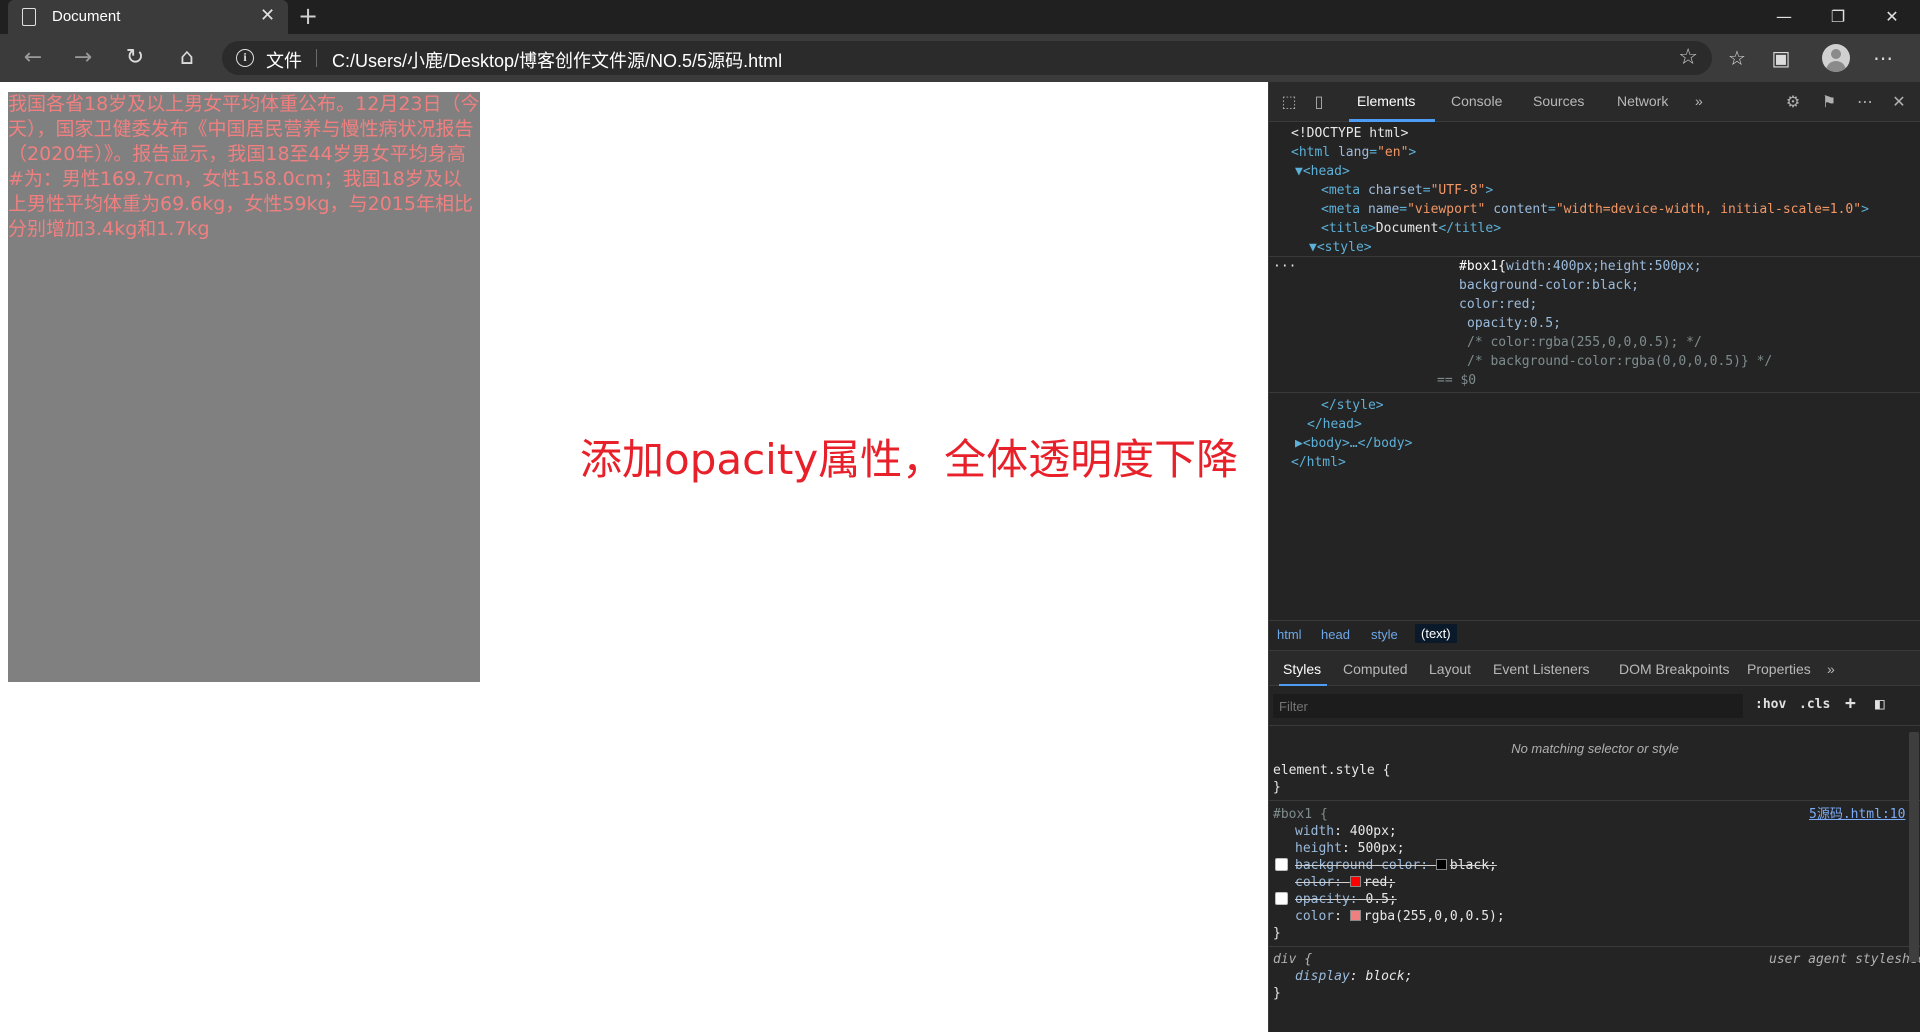 This screenshot has width=1920, height=1032. What do you see at coordinates (1355, 881) in the screenshot?
I see `red-swatch` at bounding box center [1355, 881].